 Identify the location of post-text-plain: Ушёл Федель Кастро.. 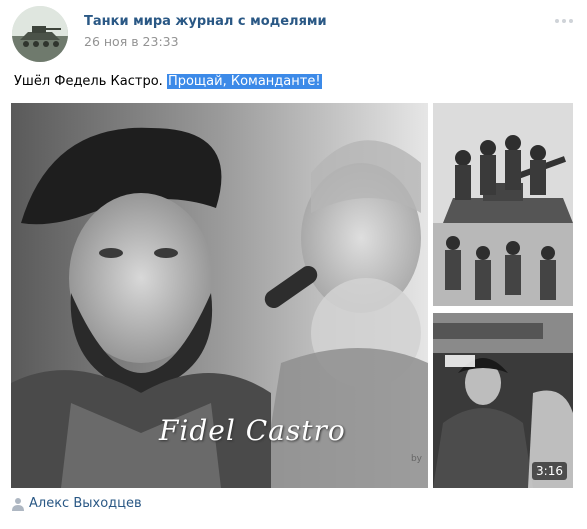
(88, 81).